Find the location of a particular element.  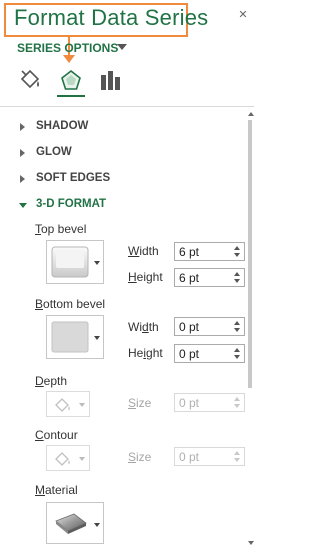

material-label: Material is located at coordinates (56, 490).